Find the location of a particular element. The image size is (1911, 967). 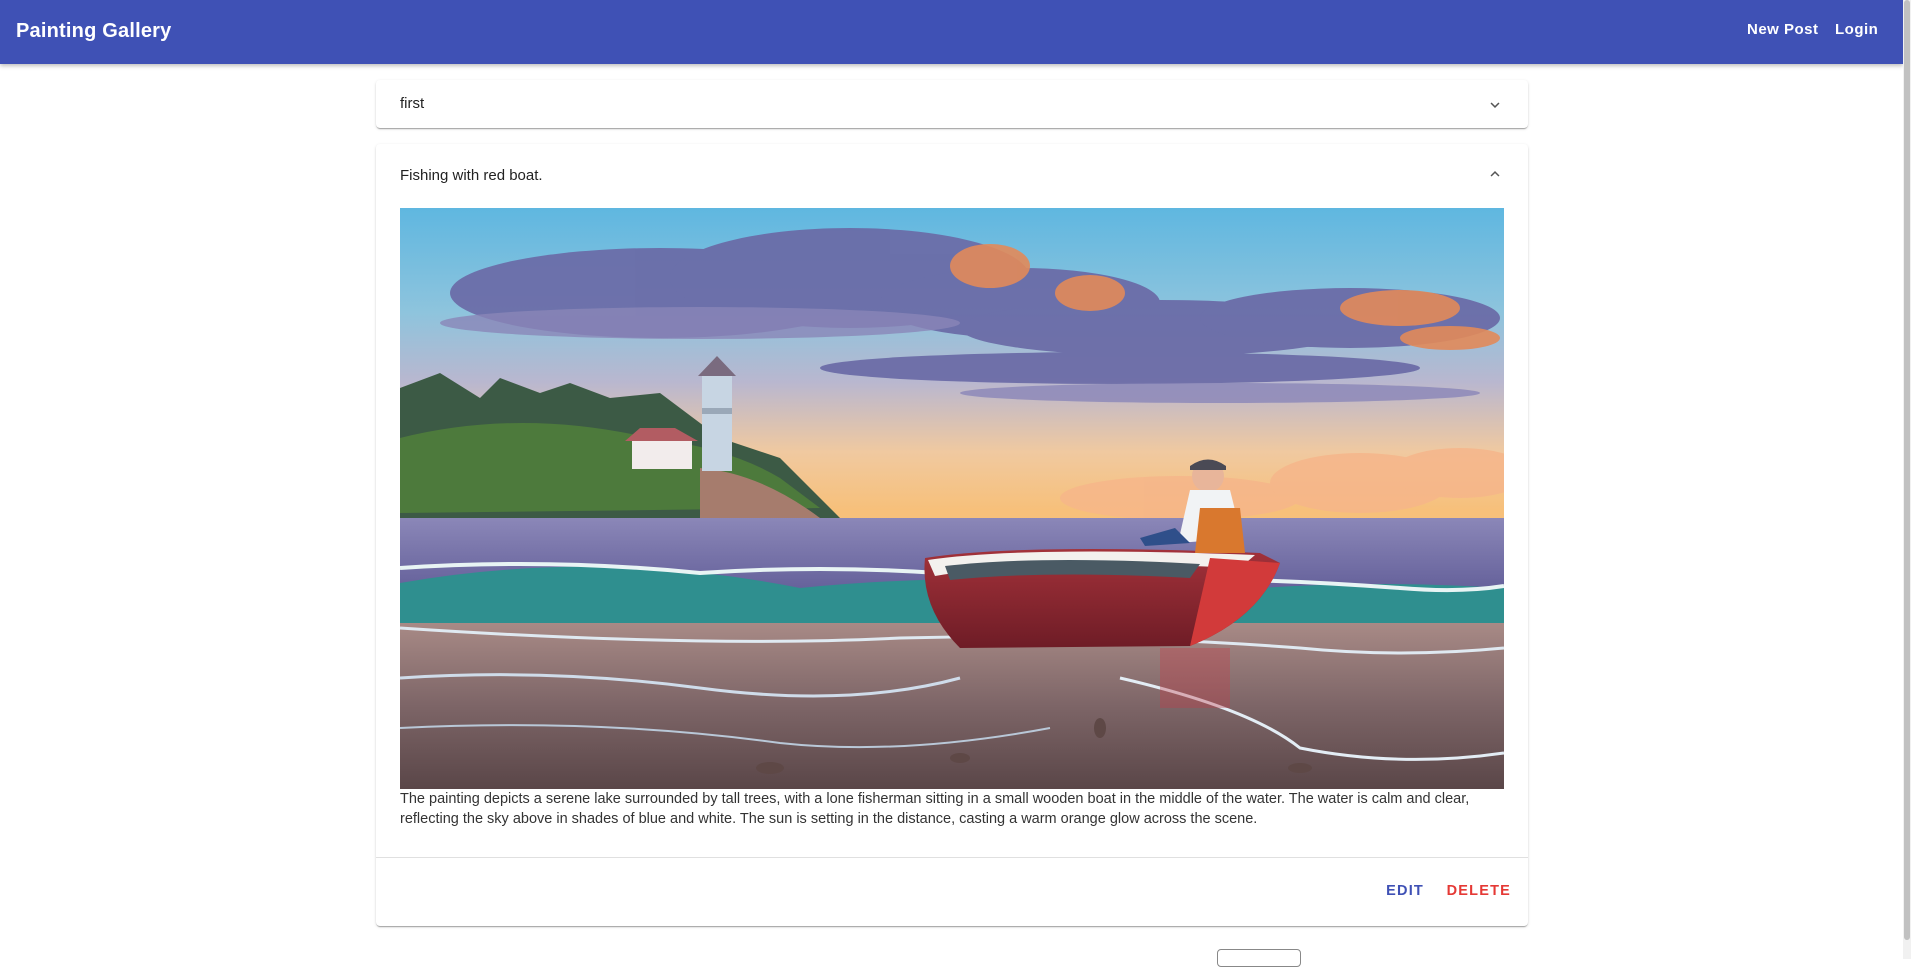

new-post-button: New Post is located at coordinates (1783, 29).